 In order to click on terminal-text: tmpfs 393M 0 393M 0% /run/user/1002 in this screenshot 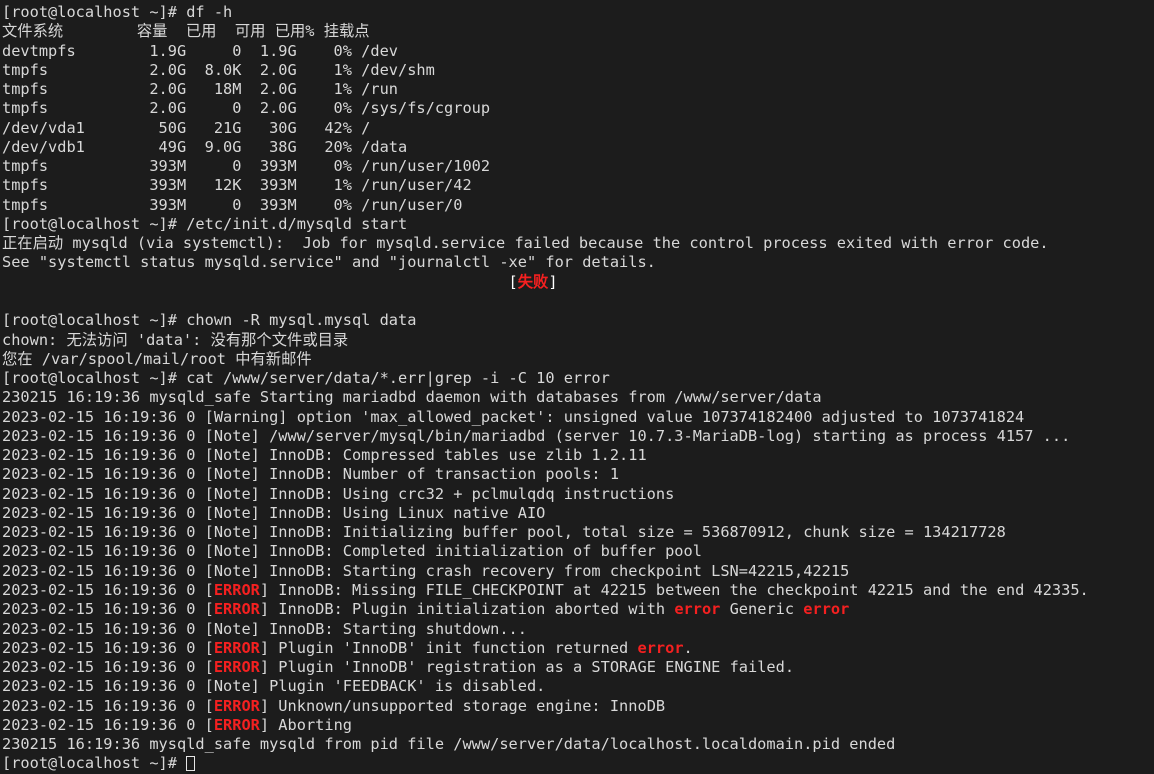, I will do `click(246, 166)`.